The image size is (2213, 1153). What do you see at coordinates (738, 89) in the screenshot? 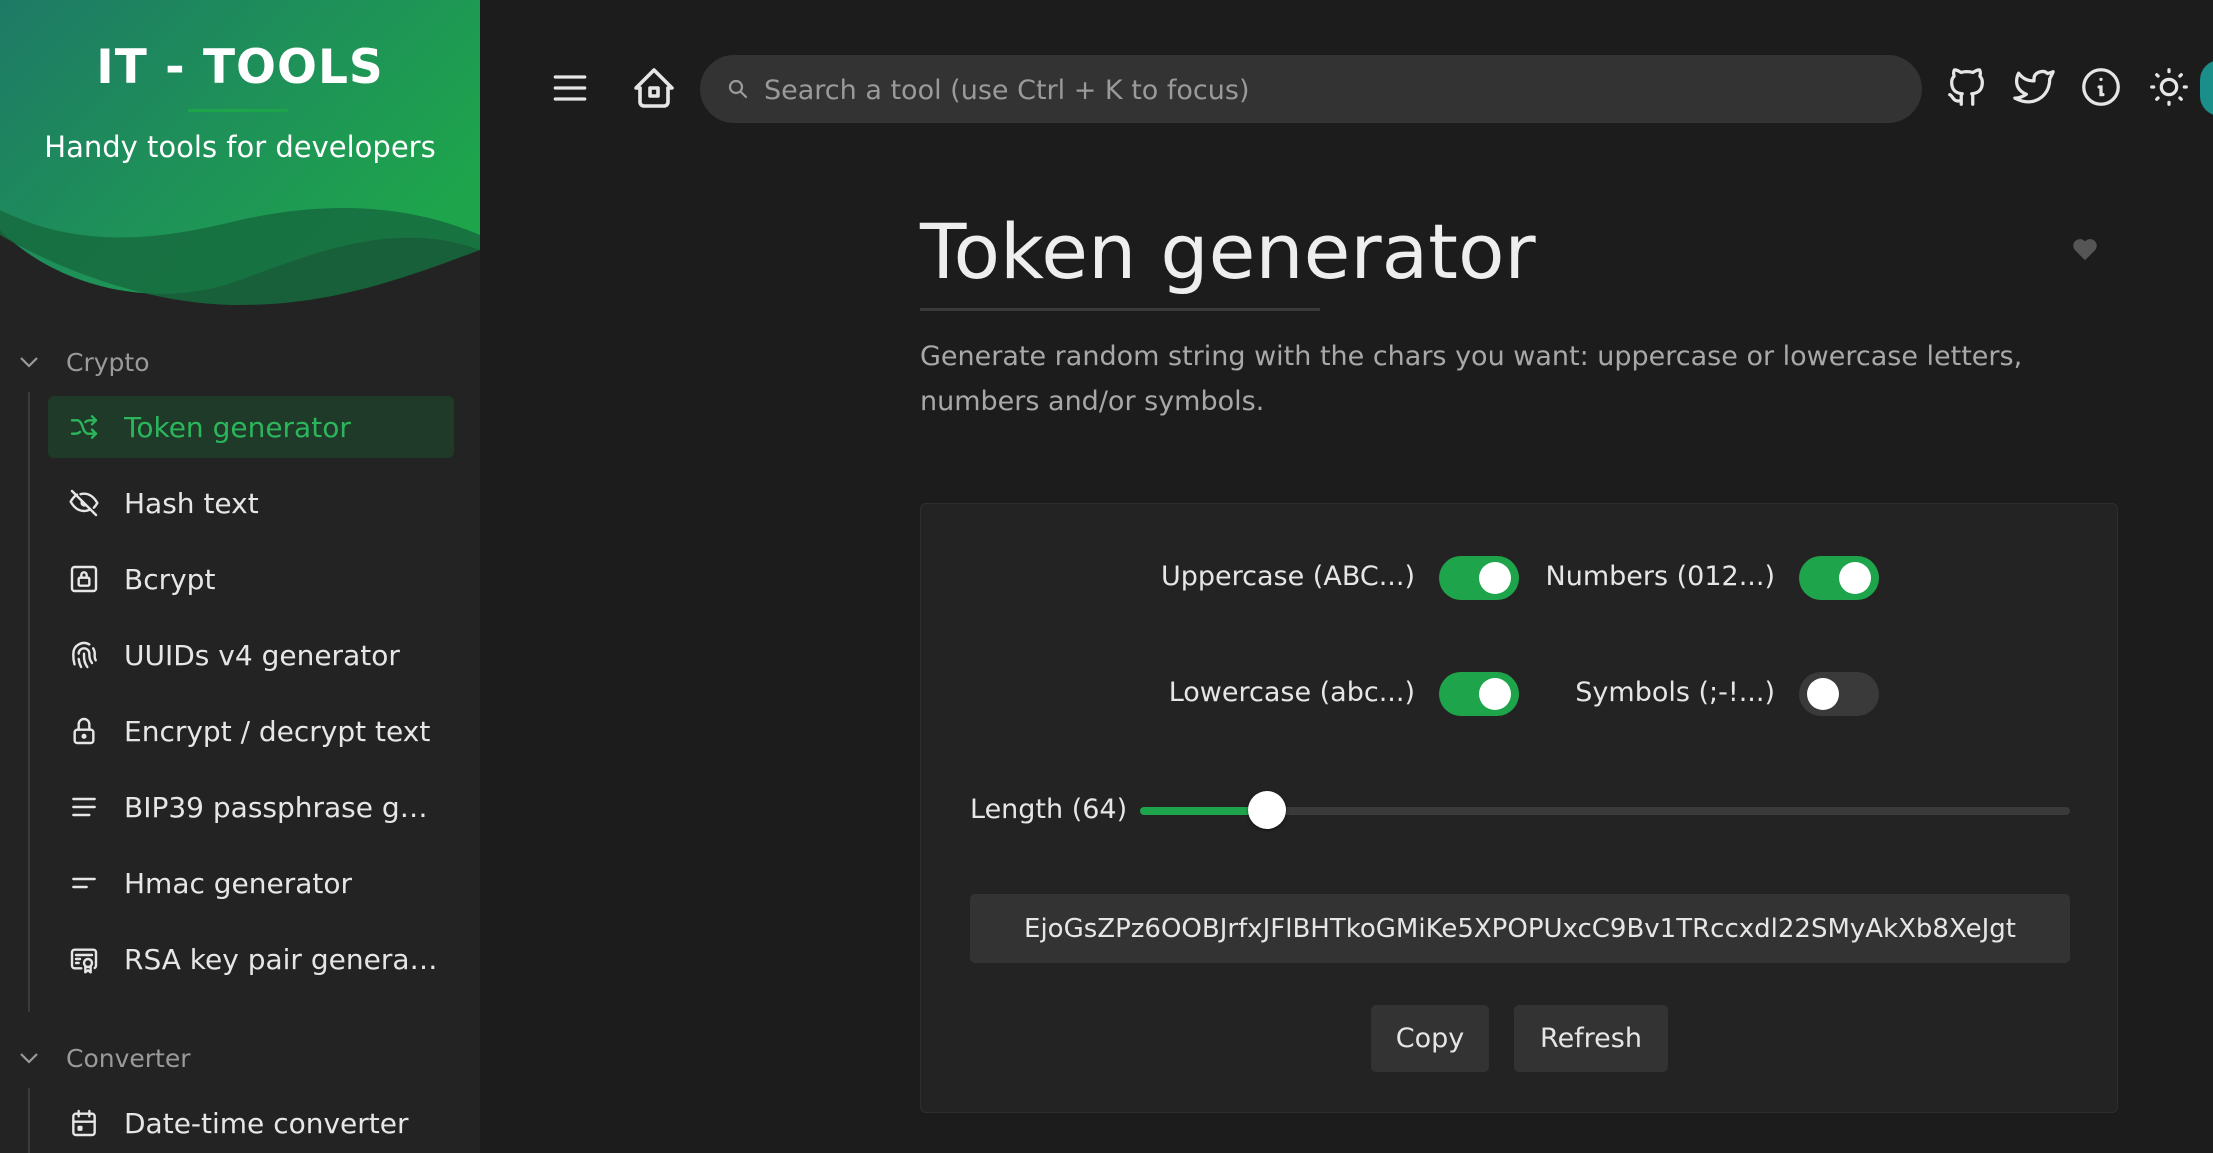
I see `search-icon` at bounding box center [738, 89].